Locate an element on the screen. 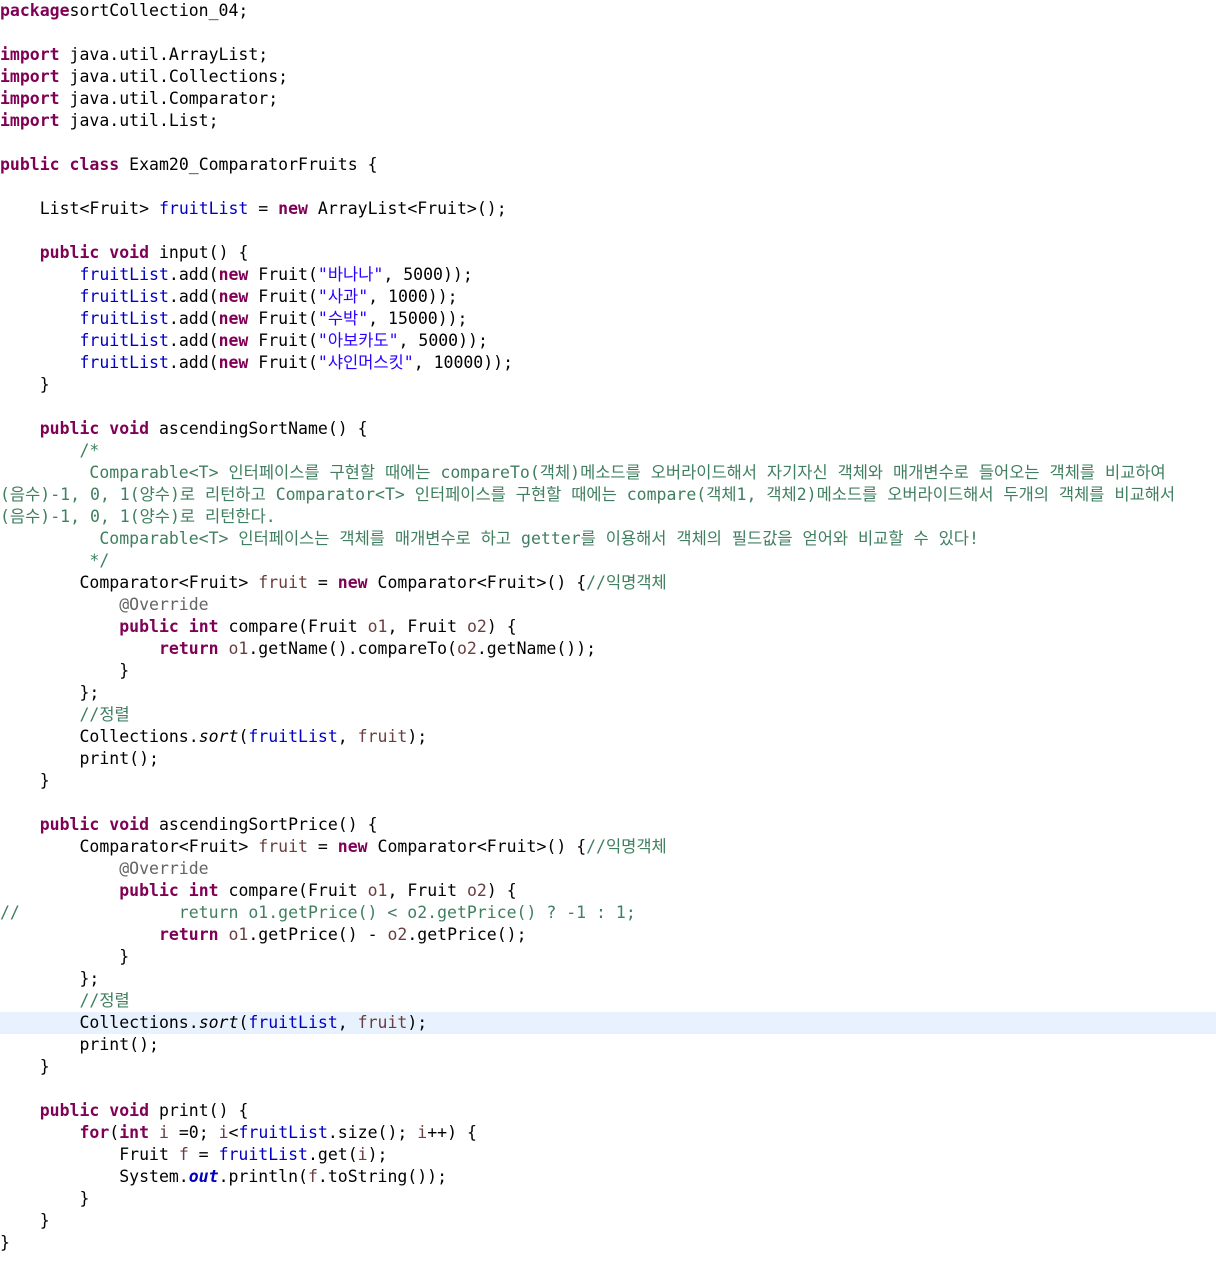 The image size is (1216, 1276). code-line: Fruit f = fruitList.get(i); is located at coordinates (608, 1155).